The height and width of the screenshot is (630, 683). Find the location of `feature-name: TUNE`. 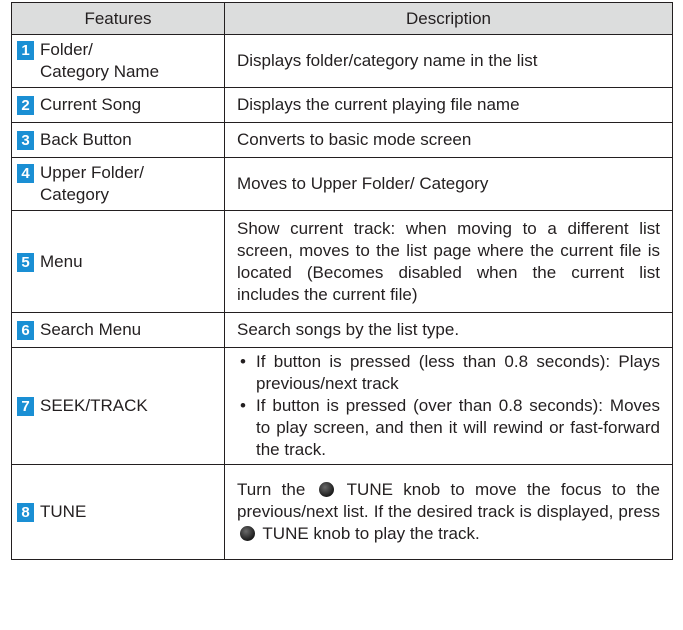

feature-name: TUNE is located at coordinates (63, 511).